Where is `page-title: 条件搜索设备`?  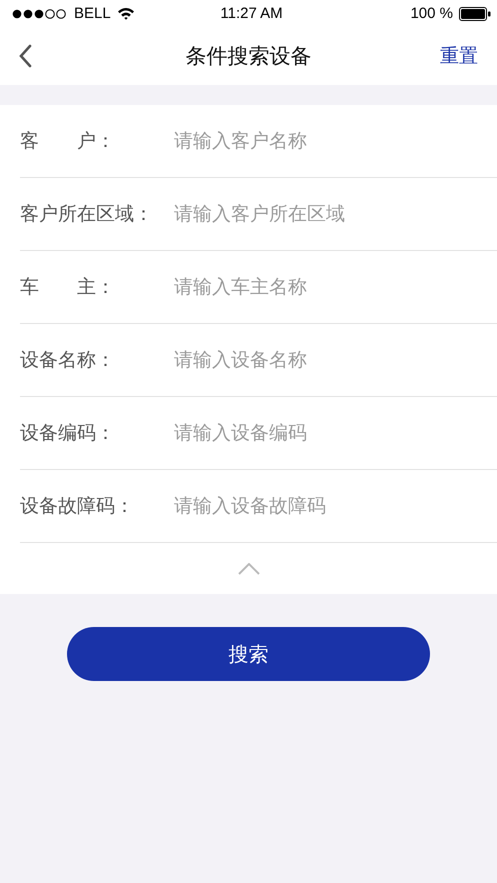
page-title: 条件搜索设备 is located at coordinates (248, 56).